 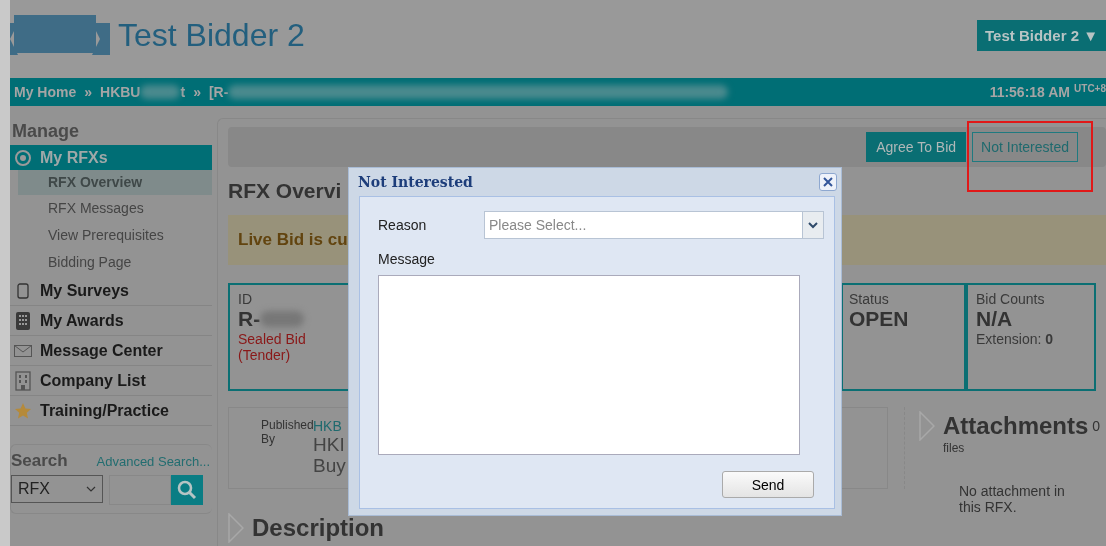 What do you see at coordinates (1096, 426) in the screenshot?
I see `file-count: 0` at bounding box center [1096, 426].